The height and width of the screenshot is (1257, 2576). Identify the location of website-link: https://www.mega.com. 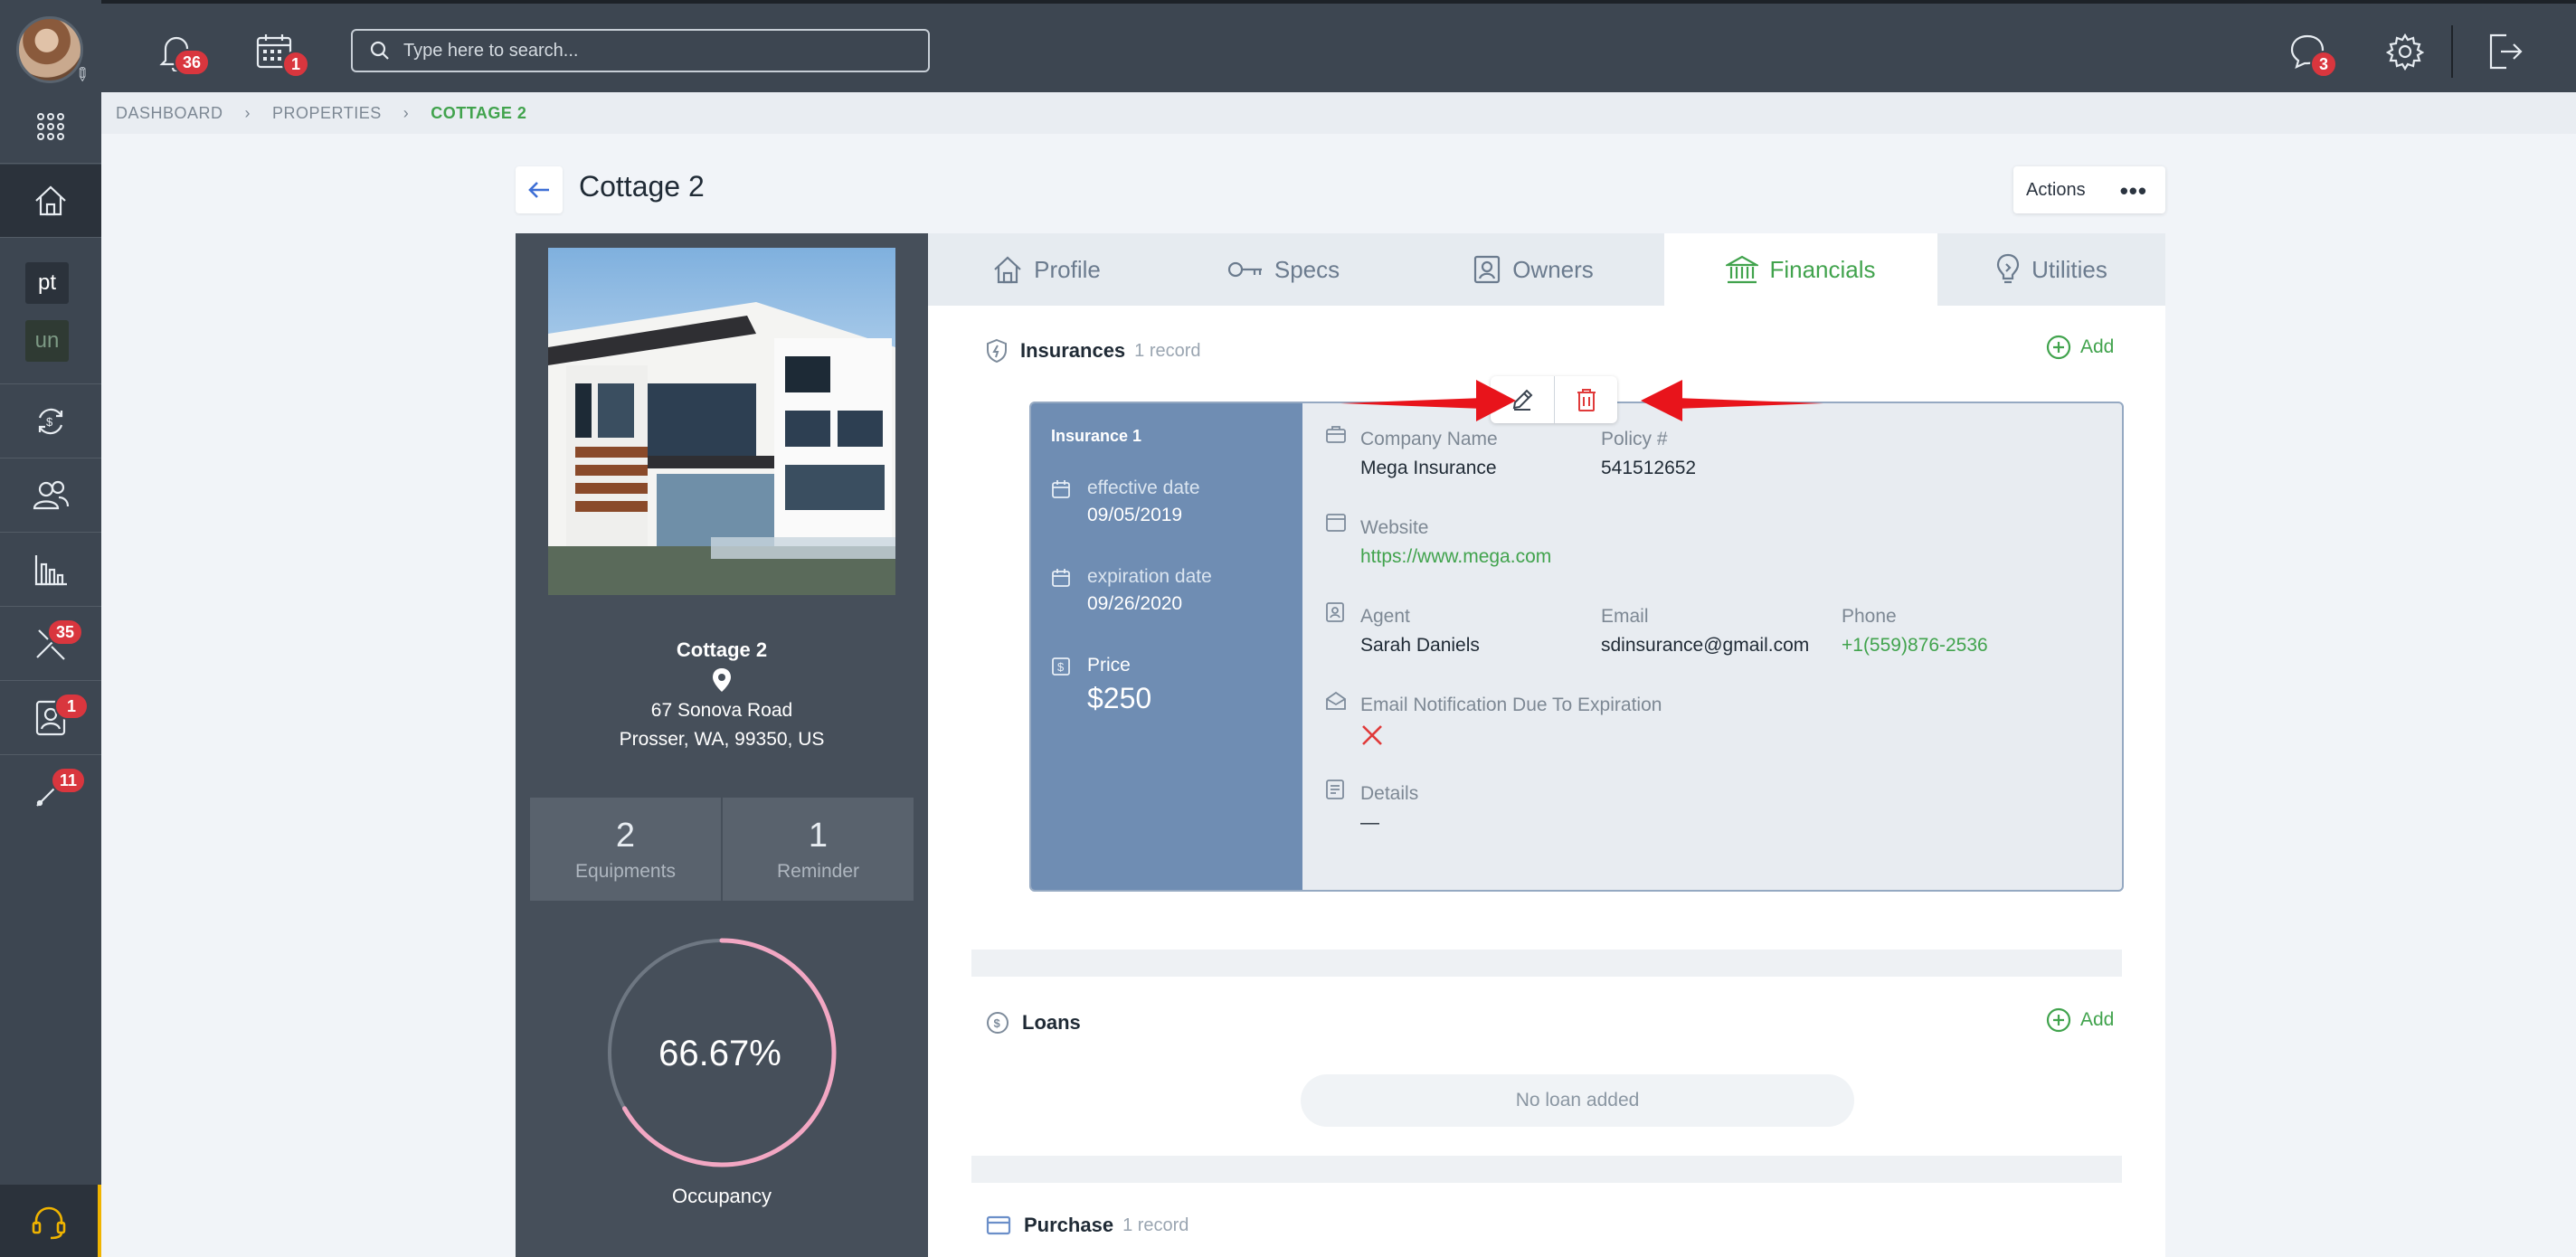
(1455, 557).